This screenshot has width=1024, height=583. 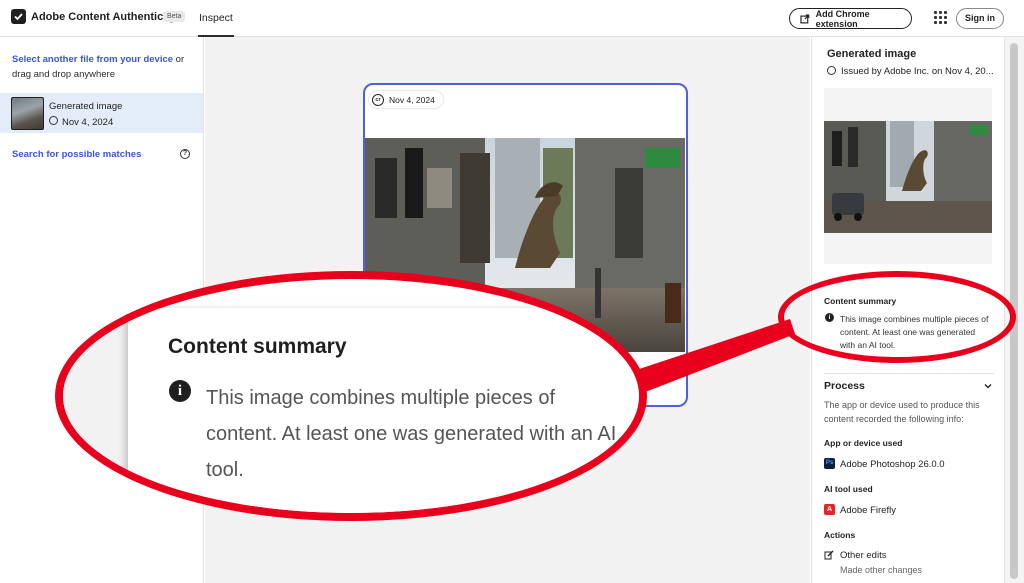 I want to click on photoshop-icon: Ps, so click(x=829, y=463).